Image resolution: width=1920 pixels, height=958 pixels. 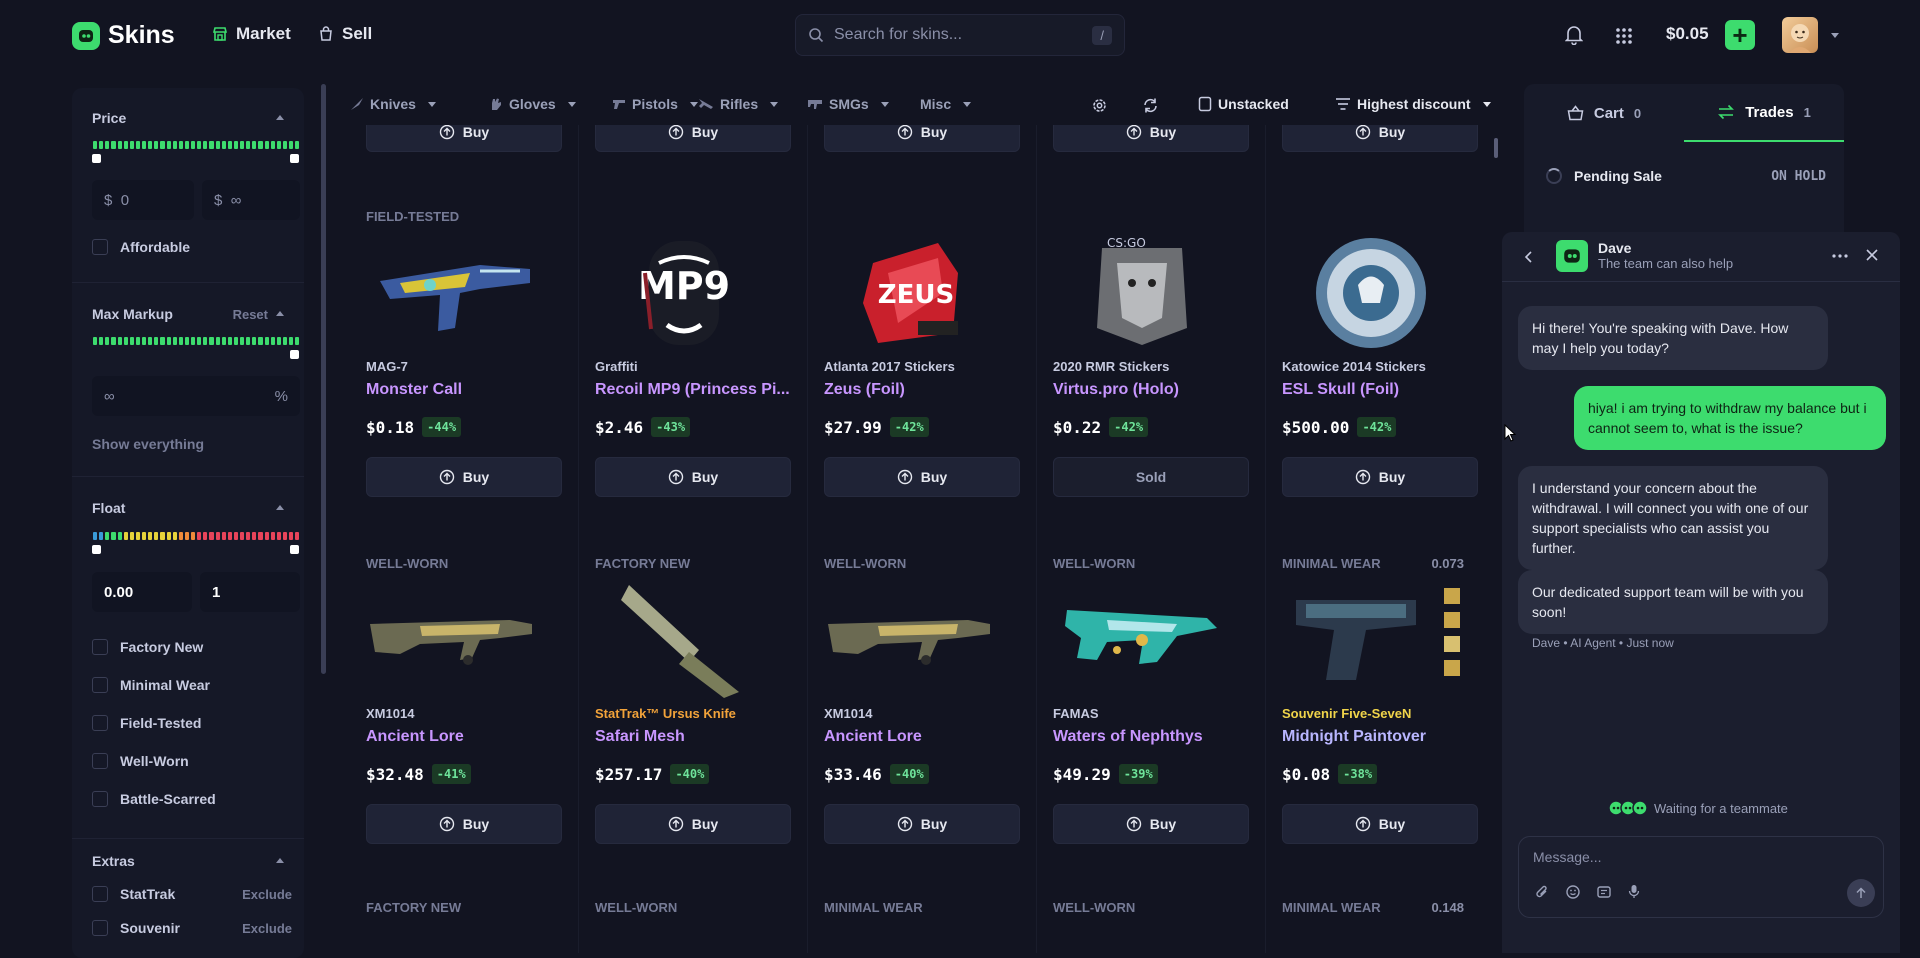 I want to click on extras-section: Extras, so click(x=192, y=863).